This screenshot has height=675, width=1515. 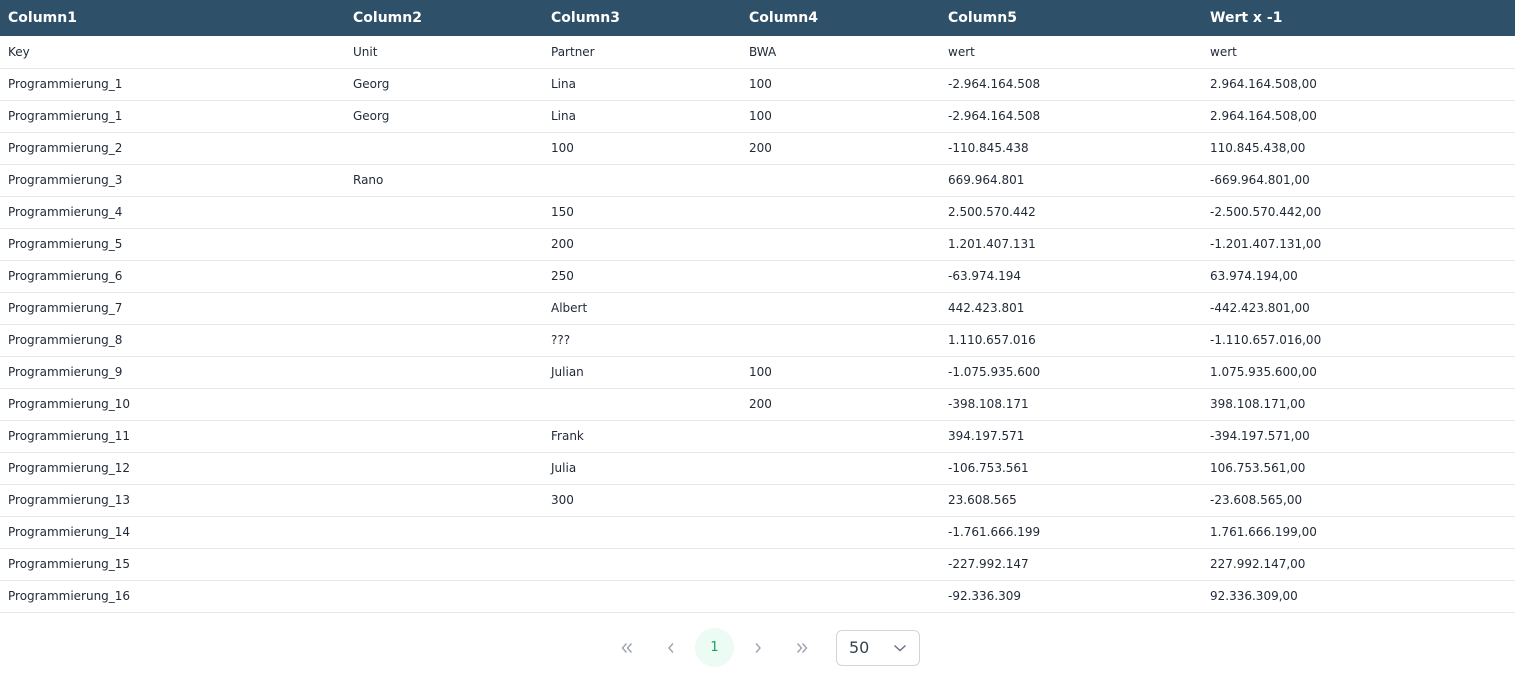 I want to click on table-cell: Julia, so click(x=564, y=468).